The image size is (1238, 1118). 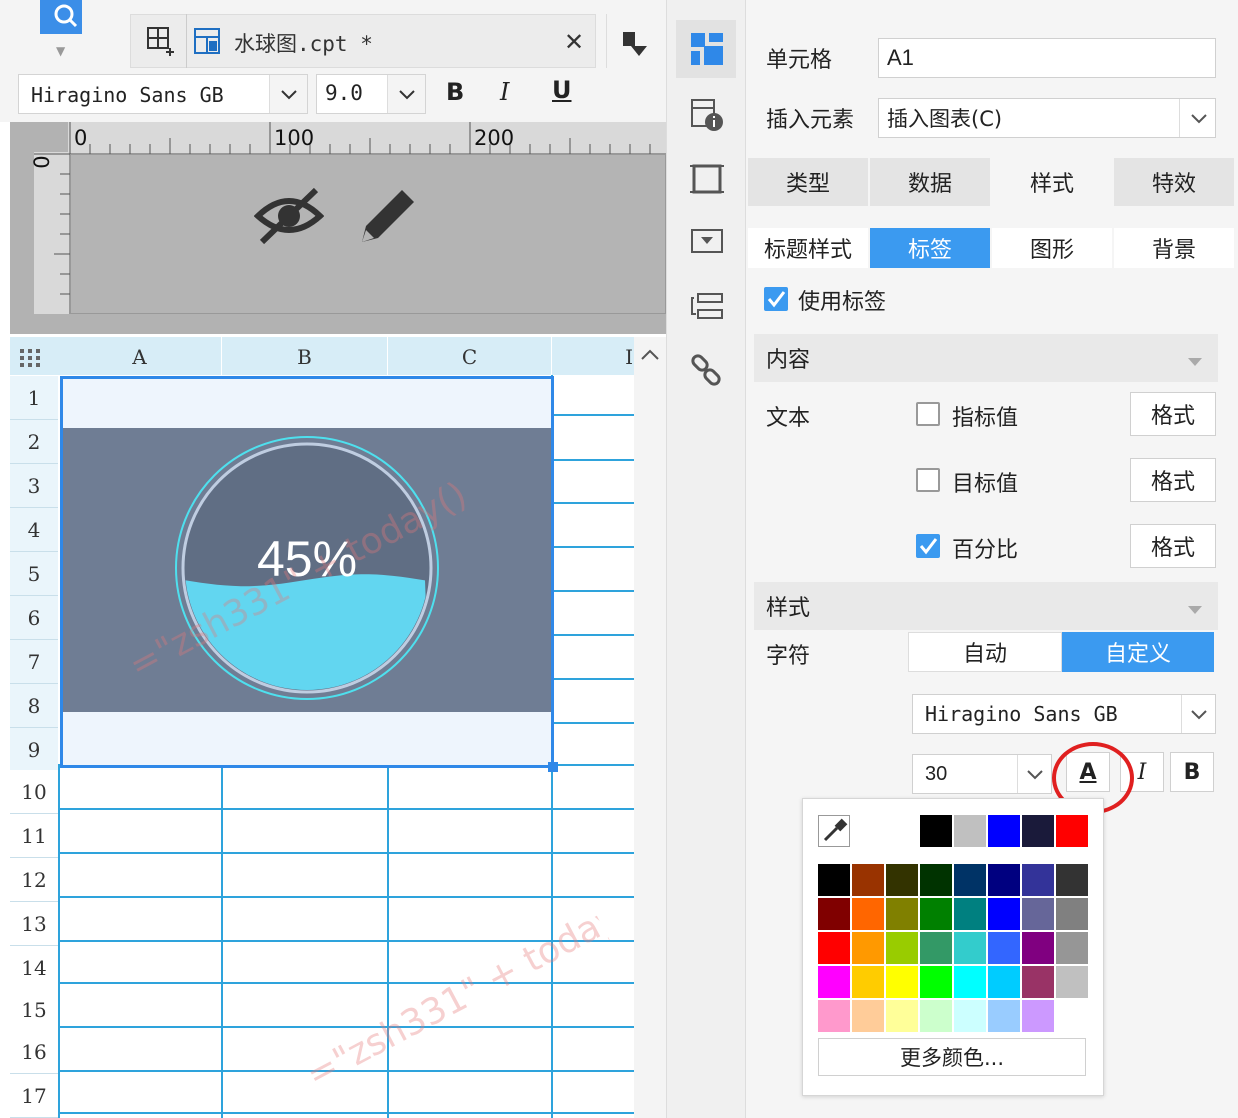 I want to click on italic-button: I, so click(x=504, y=92).